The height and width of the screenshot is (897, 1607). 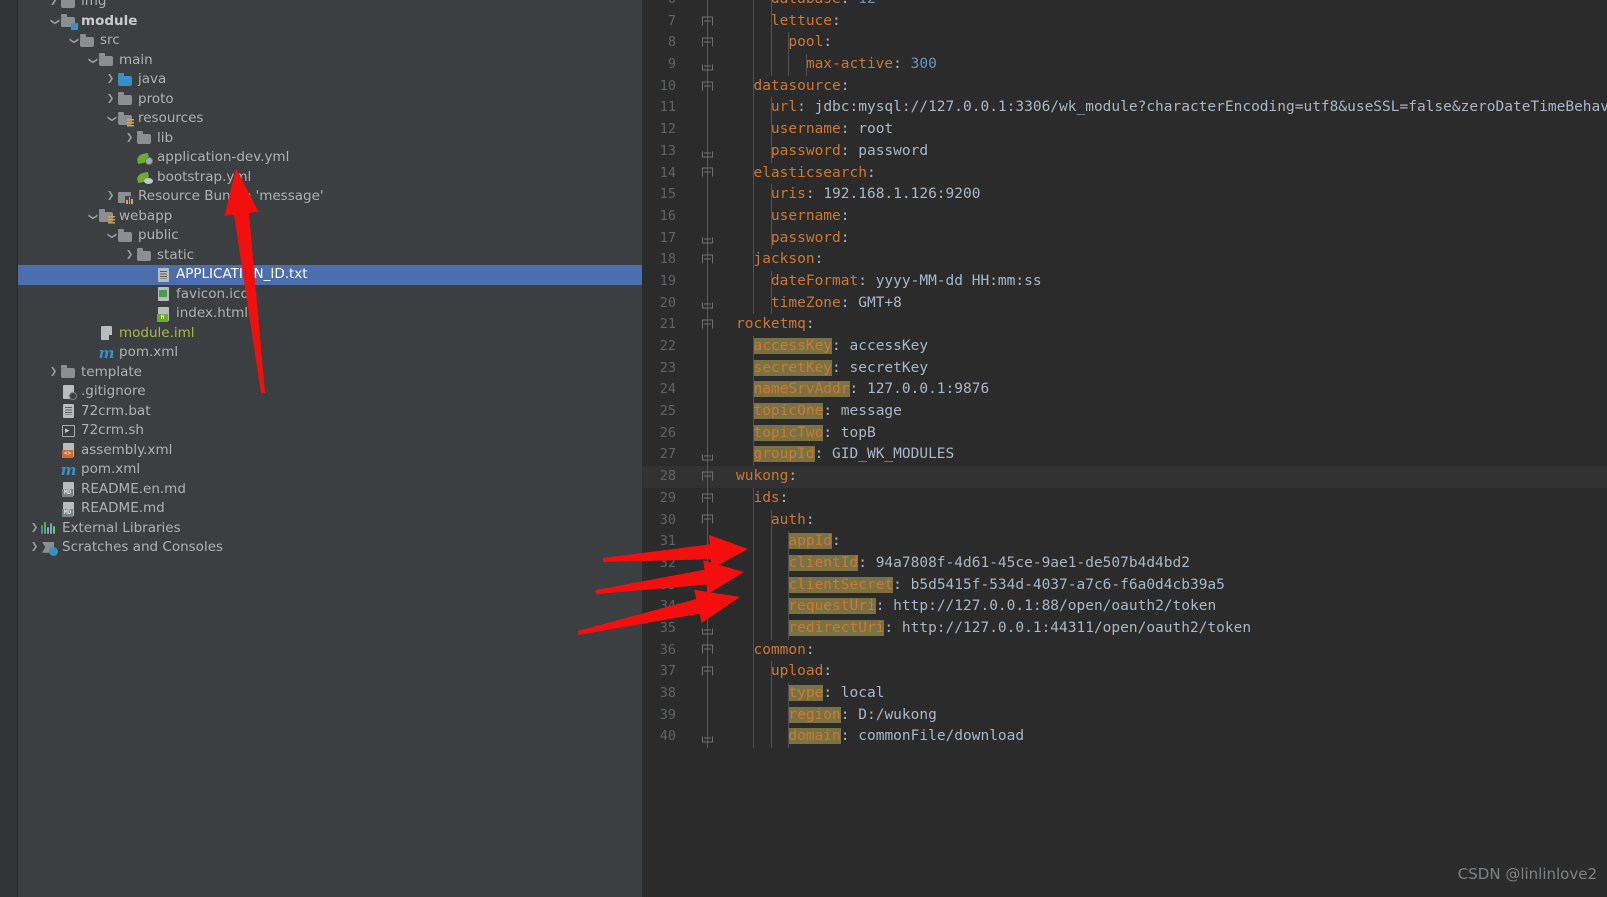 I want to click on tree-row: Hindex.html, so click(x=330, y=314).